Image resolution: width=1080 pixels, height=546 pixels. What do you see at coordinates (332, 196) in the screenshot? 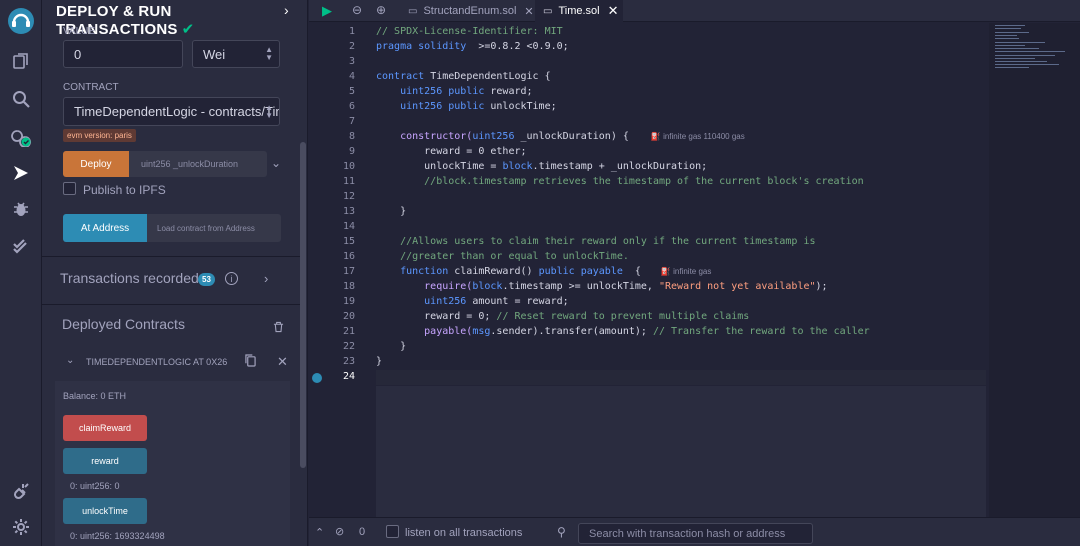
I see `line-number: 12` at bounding box center [332, 196].